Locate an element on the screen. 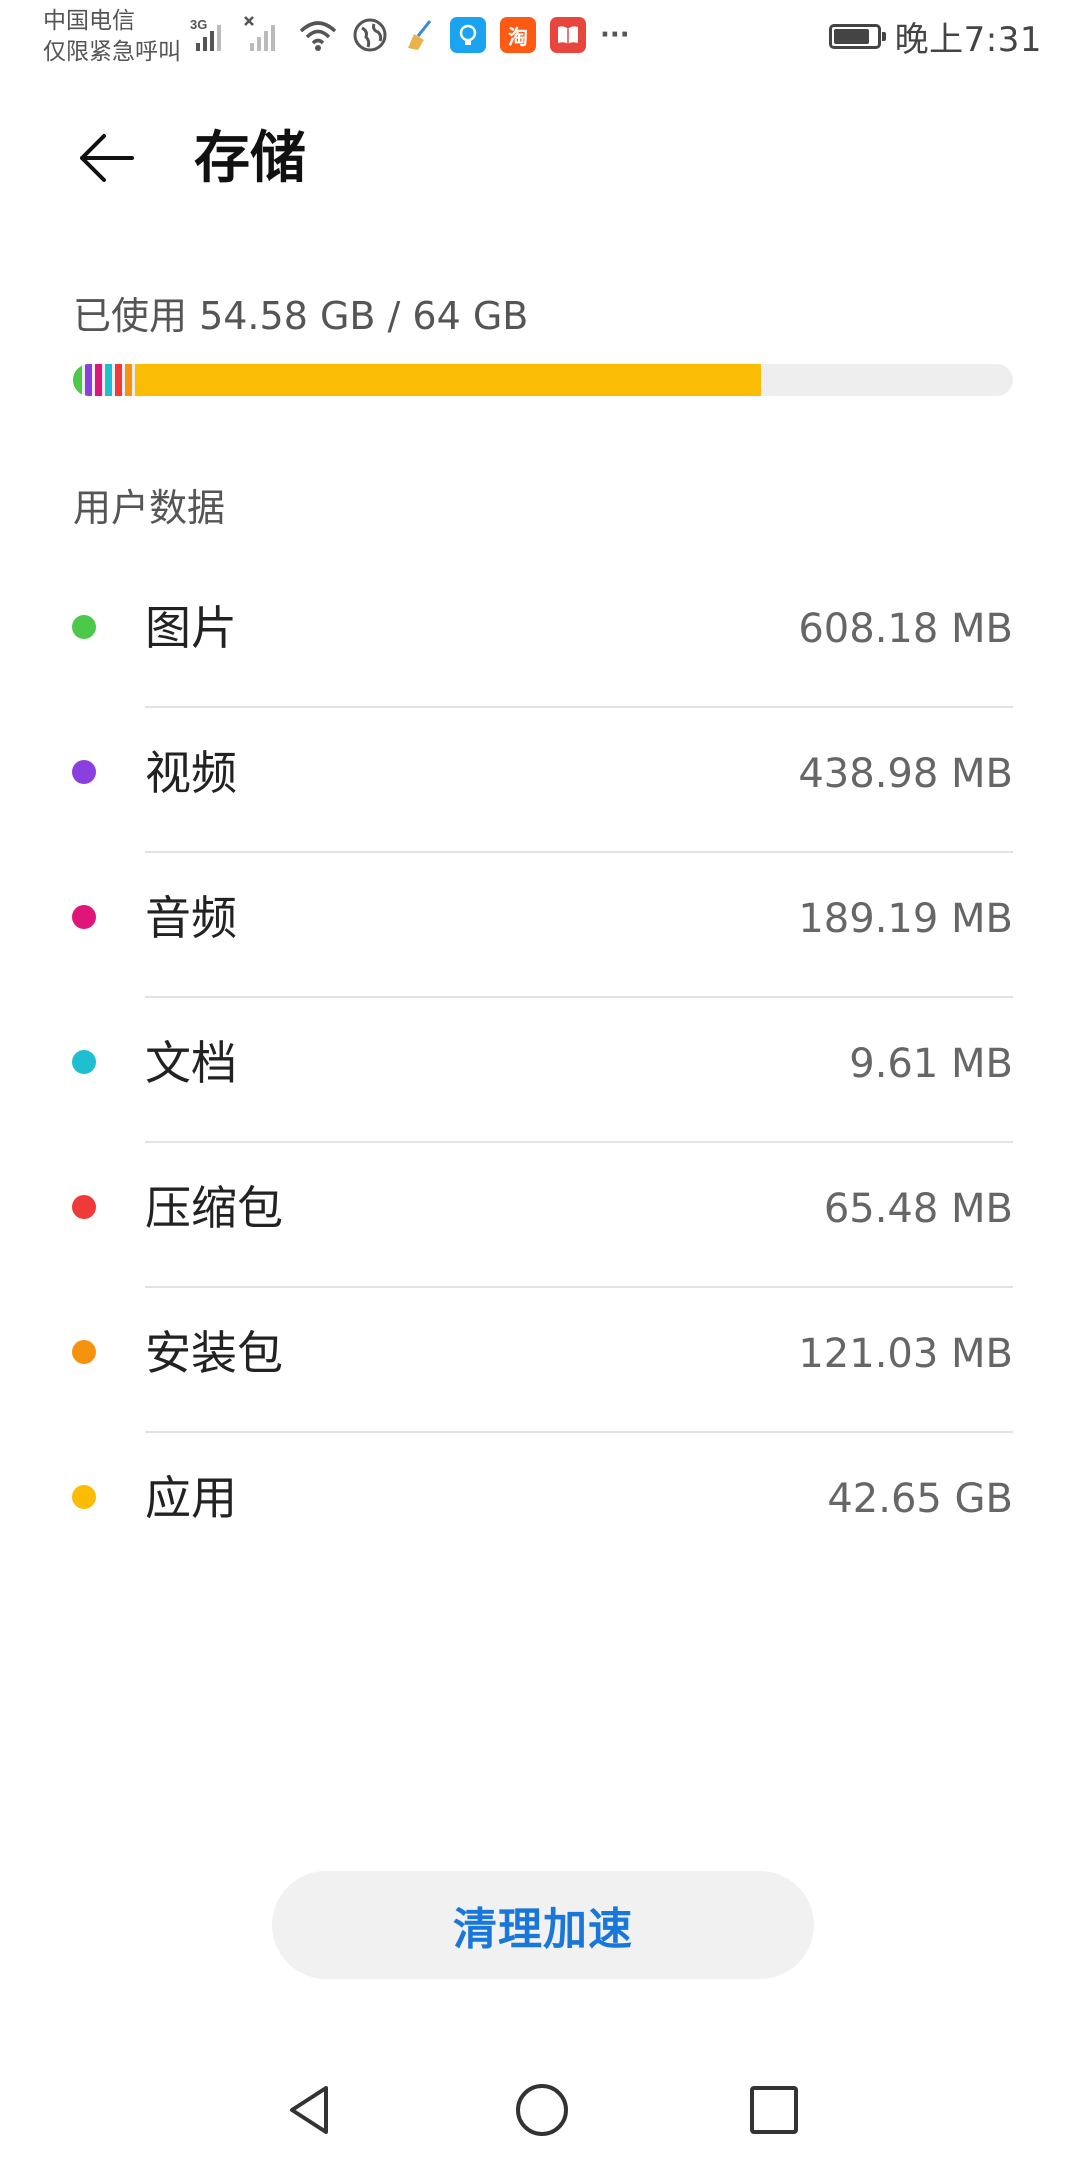 The image size is (1080, 2160). status-right: 晚上7:31 is located at coordinates (935, 36).